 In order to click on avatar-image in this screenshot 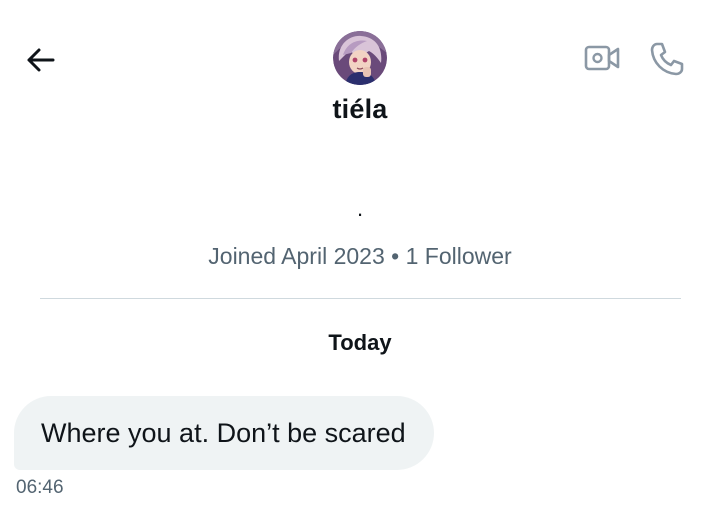, I will do `click(360, 58)`.